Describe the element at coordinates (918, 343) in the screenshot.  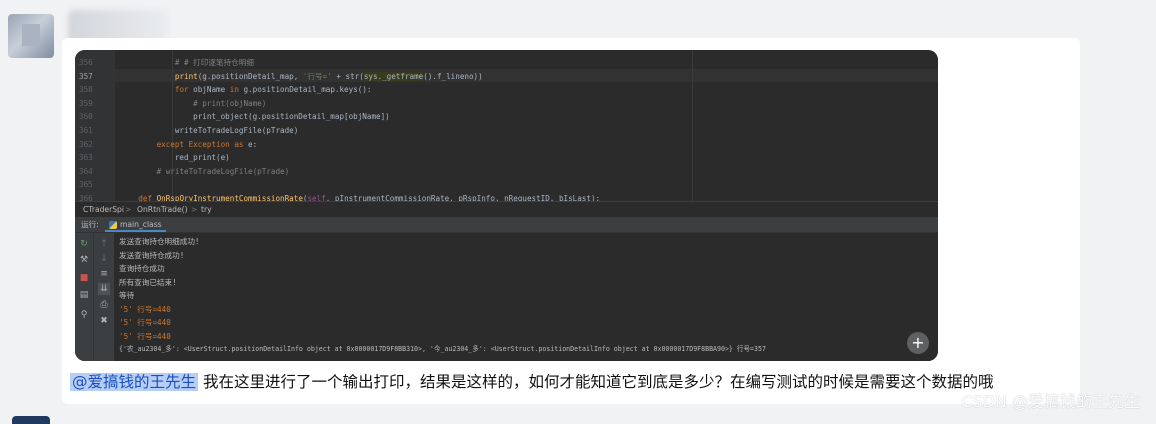
I see `add-icon: +` at that location.